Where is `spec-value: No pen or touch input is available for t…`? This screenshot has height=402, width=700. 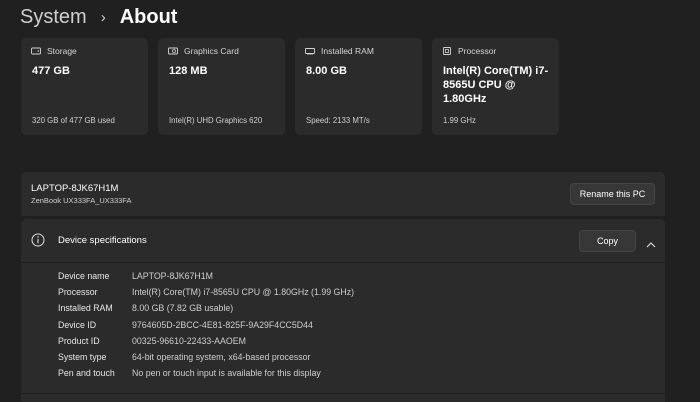 spec-value: No pen or touch input is available for t… is located at coordinates (226, 373).